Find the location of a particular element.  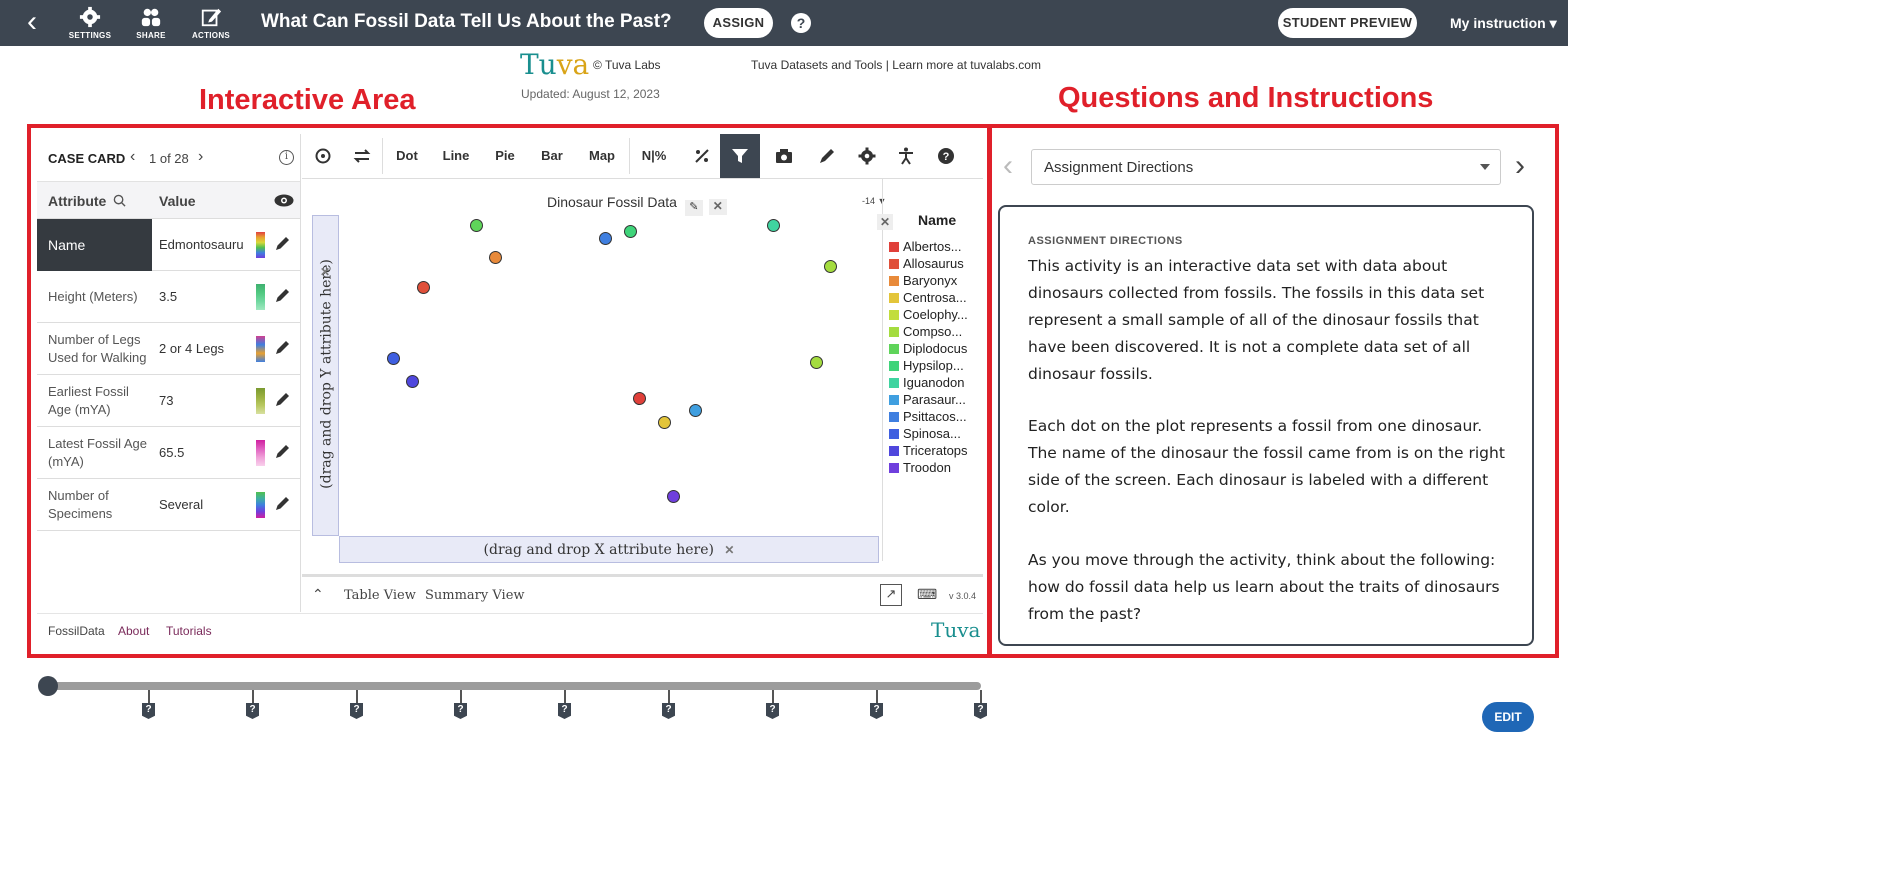

legend-item: Allosaurus is located at coordinates (933, 263).